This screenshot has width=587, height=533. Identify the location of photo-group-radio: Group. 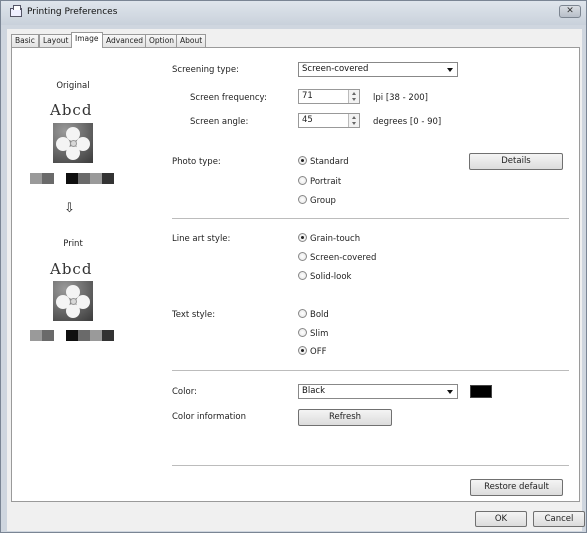
(317, 200).